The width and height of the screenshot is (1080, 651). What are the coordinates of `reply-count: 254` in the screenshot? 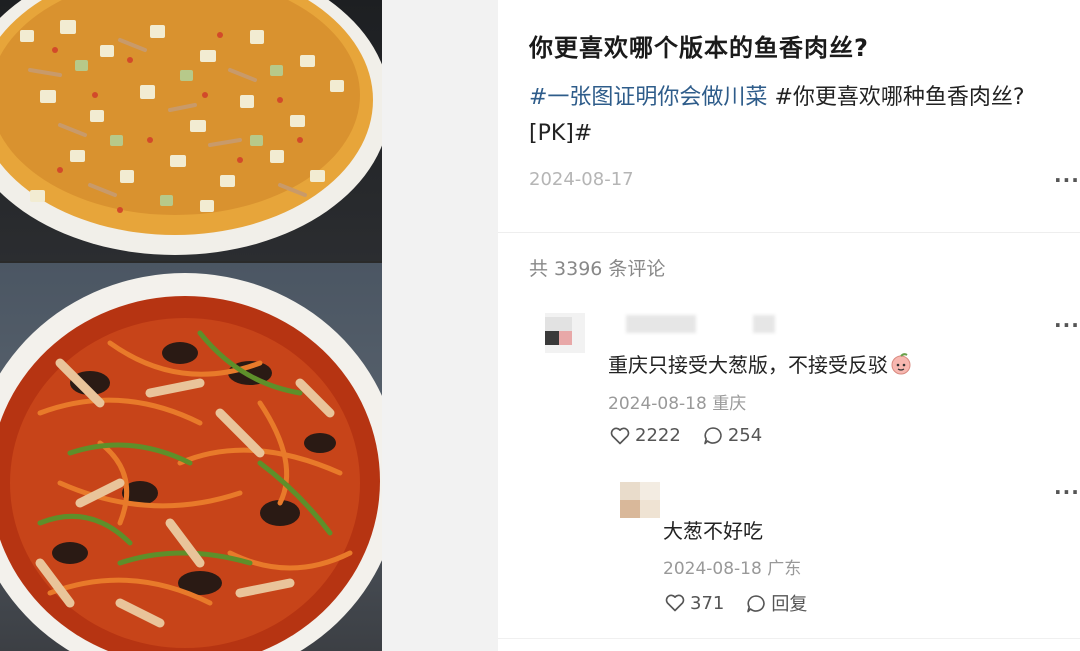 It's located at (745, 435).